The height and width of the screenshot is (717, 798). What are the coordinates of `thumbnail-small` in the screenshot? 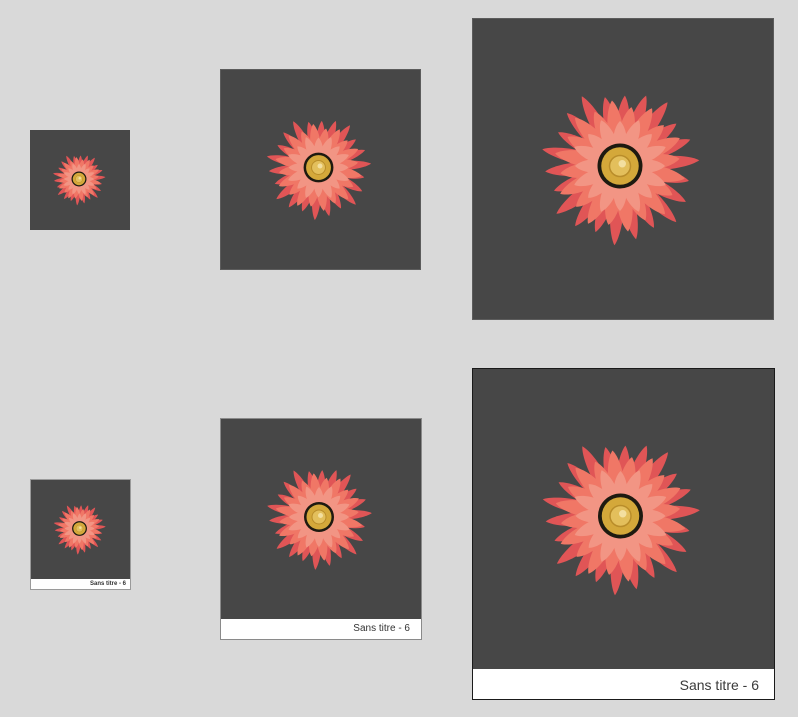 It's located at (80, 180).